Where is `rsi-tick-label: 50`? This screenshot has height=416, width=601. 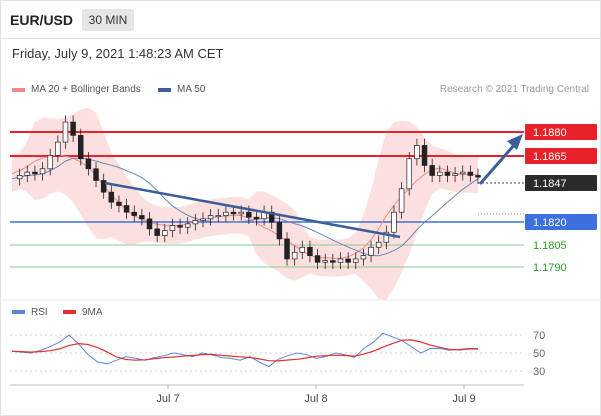
rsi-tick-label: 50 is located at coordinates (539, 354).